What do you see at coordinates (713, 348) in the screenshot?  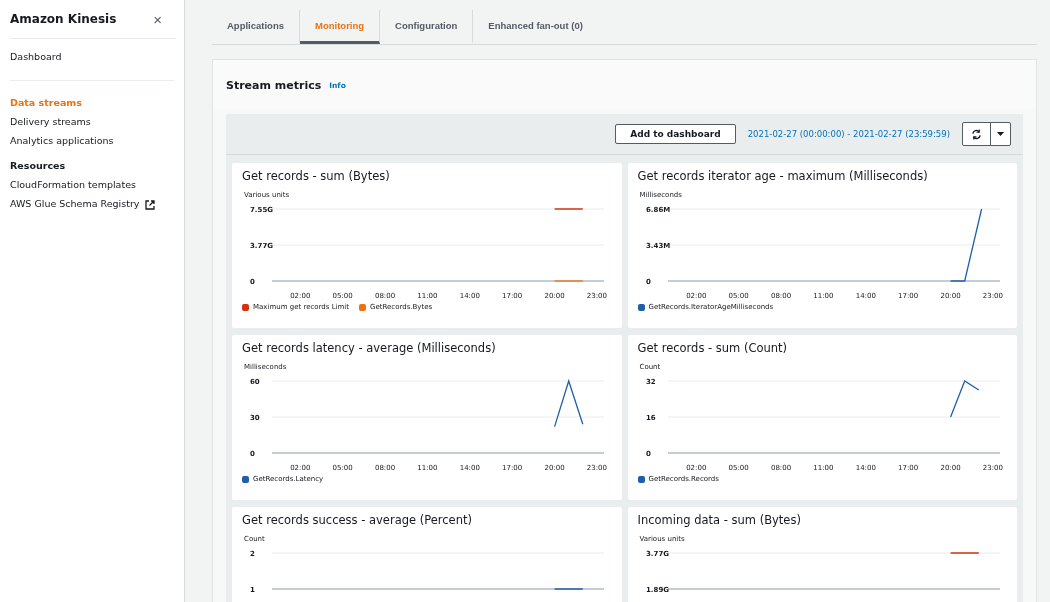 I see `chart-title: Get records - sum (Count)` at bounding box center [713, 348].